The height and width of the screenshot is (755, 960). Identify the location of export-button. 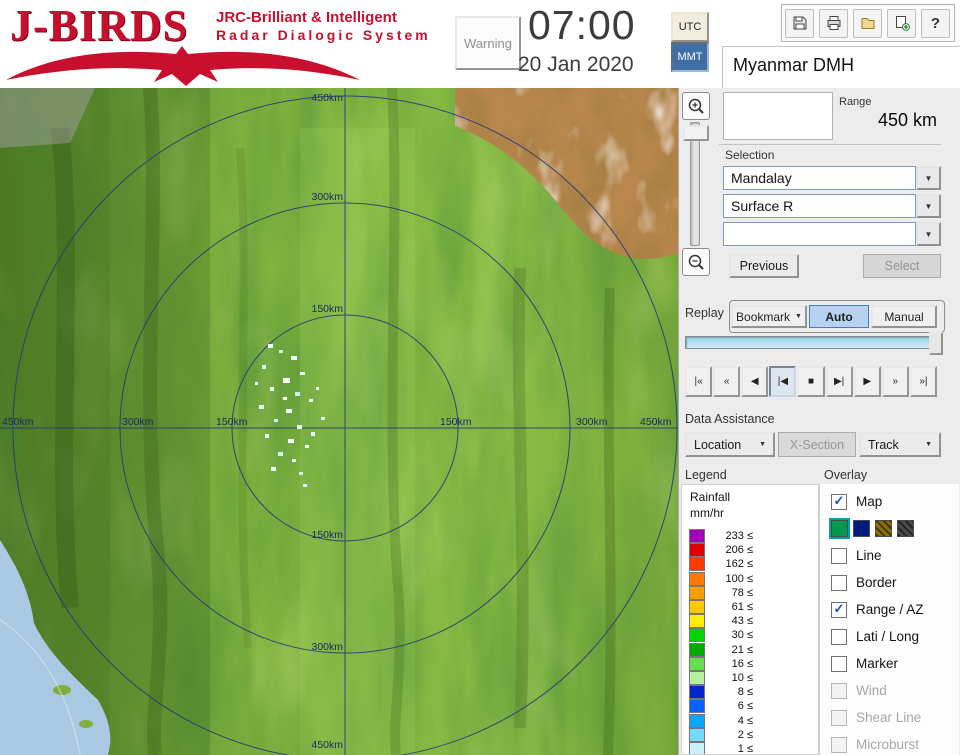
(901, 23).